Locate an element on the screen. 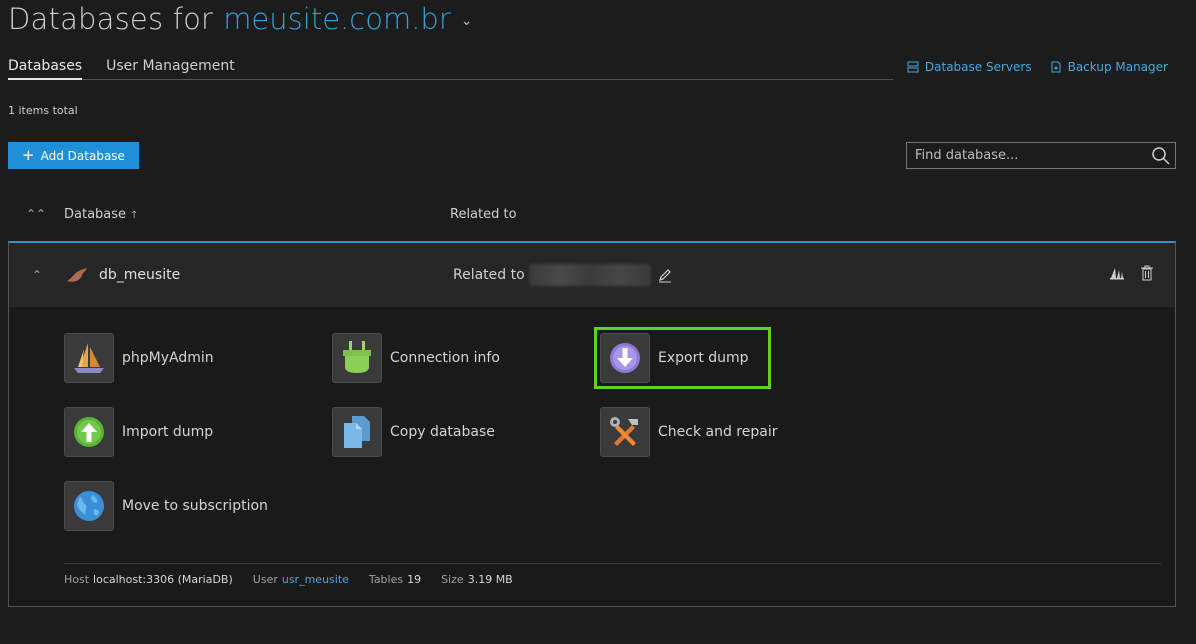 The image size is (1196, 644). connection-info-label: Connection info is located at coordinates (445, 358).